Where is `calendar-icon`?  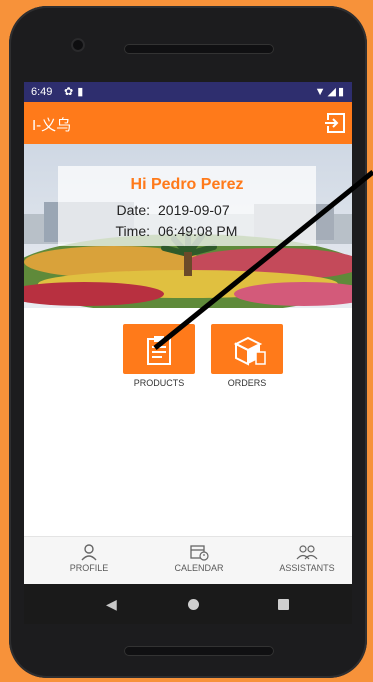 calendar-icon is located at coordinates (199, 553).